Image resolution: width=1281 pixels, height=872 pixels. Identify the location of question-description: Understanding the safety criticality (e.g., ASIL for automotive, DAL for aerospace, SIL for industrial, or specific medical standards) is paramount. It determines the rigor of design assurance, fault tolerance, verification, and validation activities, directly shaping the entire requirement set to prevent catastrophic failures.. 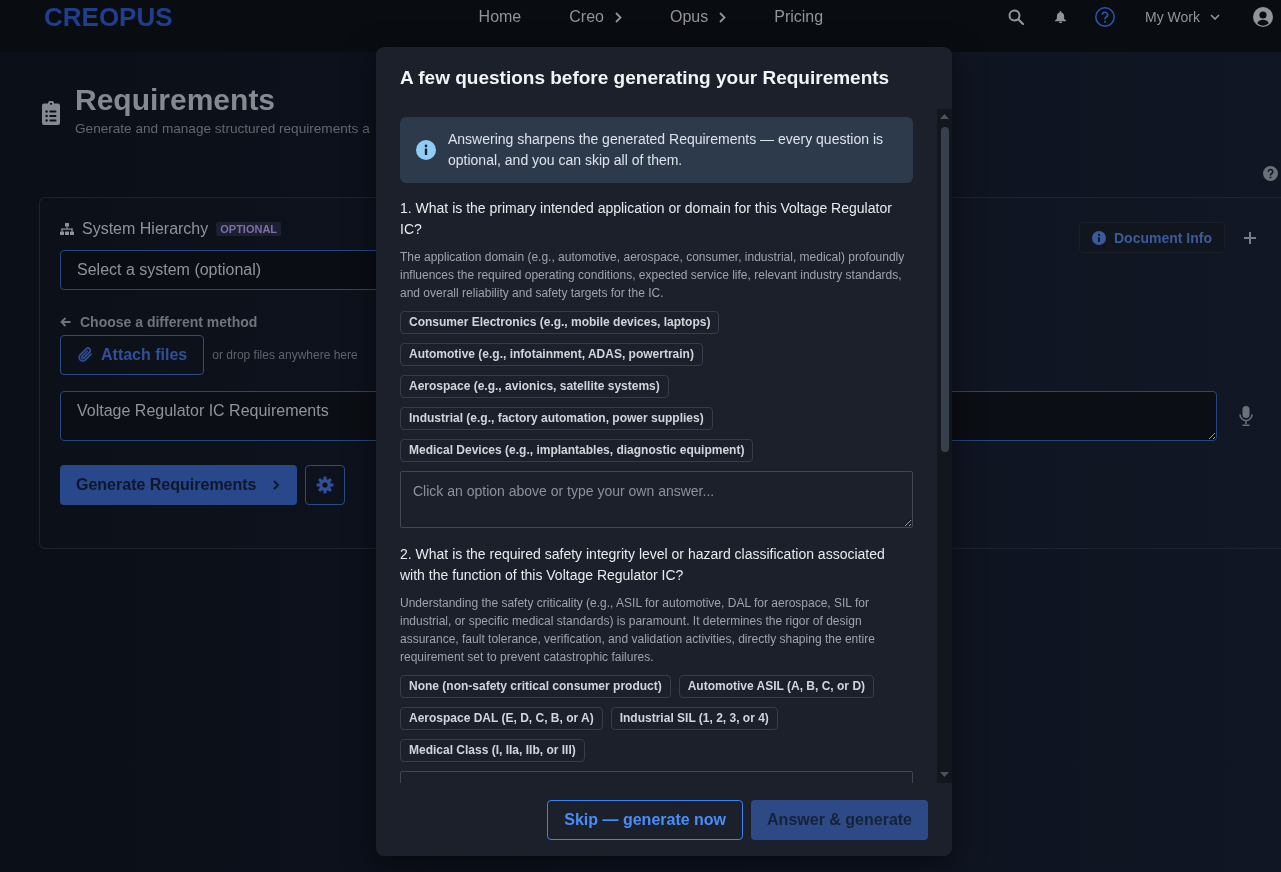
(638, 630).